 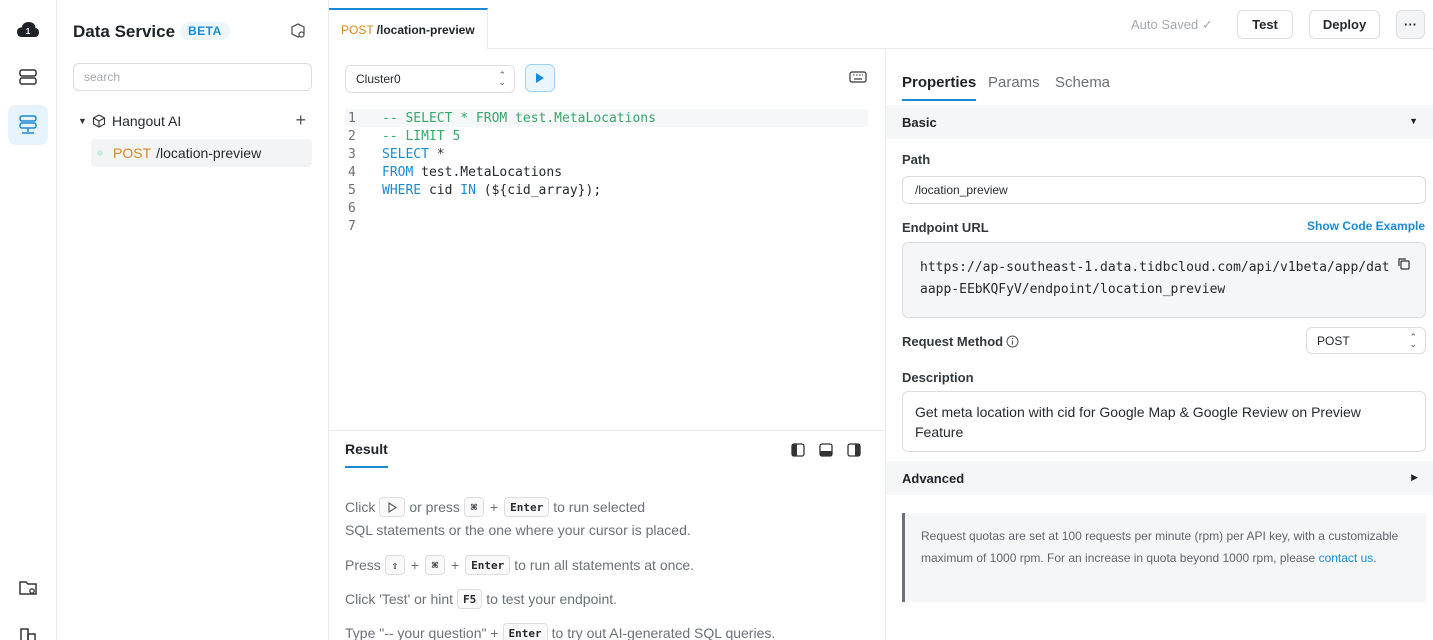 What do you see at coordinates (1014, 86) in the screenshot?
I see `tab-params: Params` at bounding box center [1014, 86].